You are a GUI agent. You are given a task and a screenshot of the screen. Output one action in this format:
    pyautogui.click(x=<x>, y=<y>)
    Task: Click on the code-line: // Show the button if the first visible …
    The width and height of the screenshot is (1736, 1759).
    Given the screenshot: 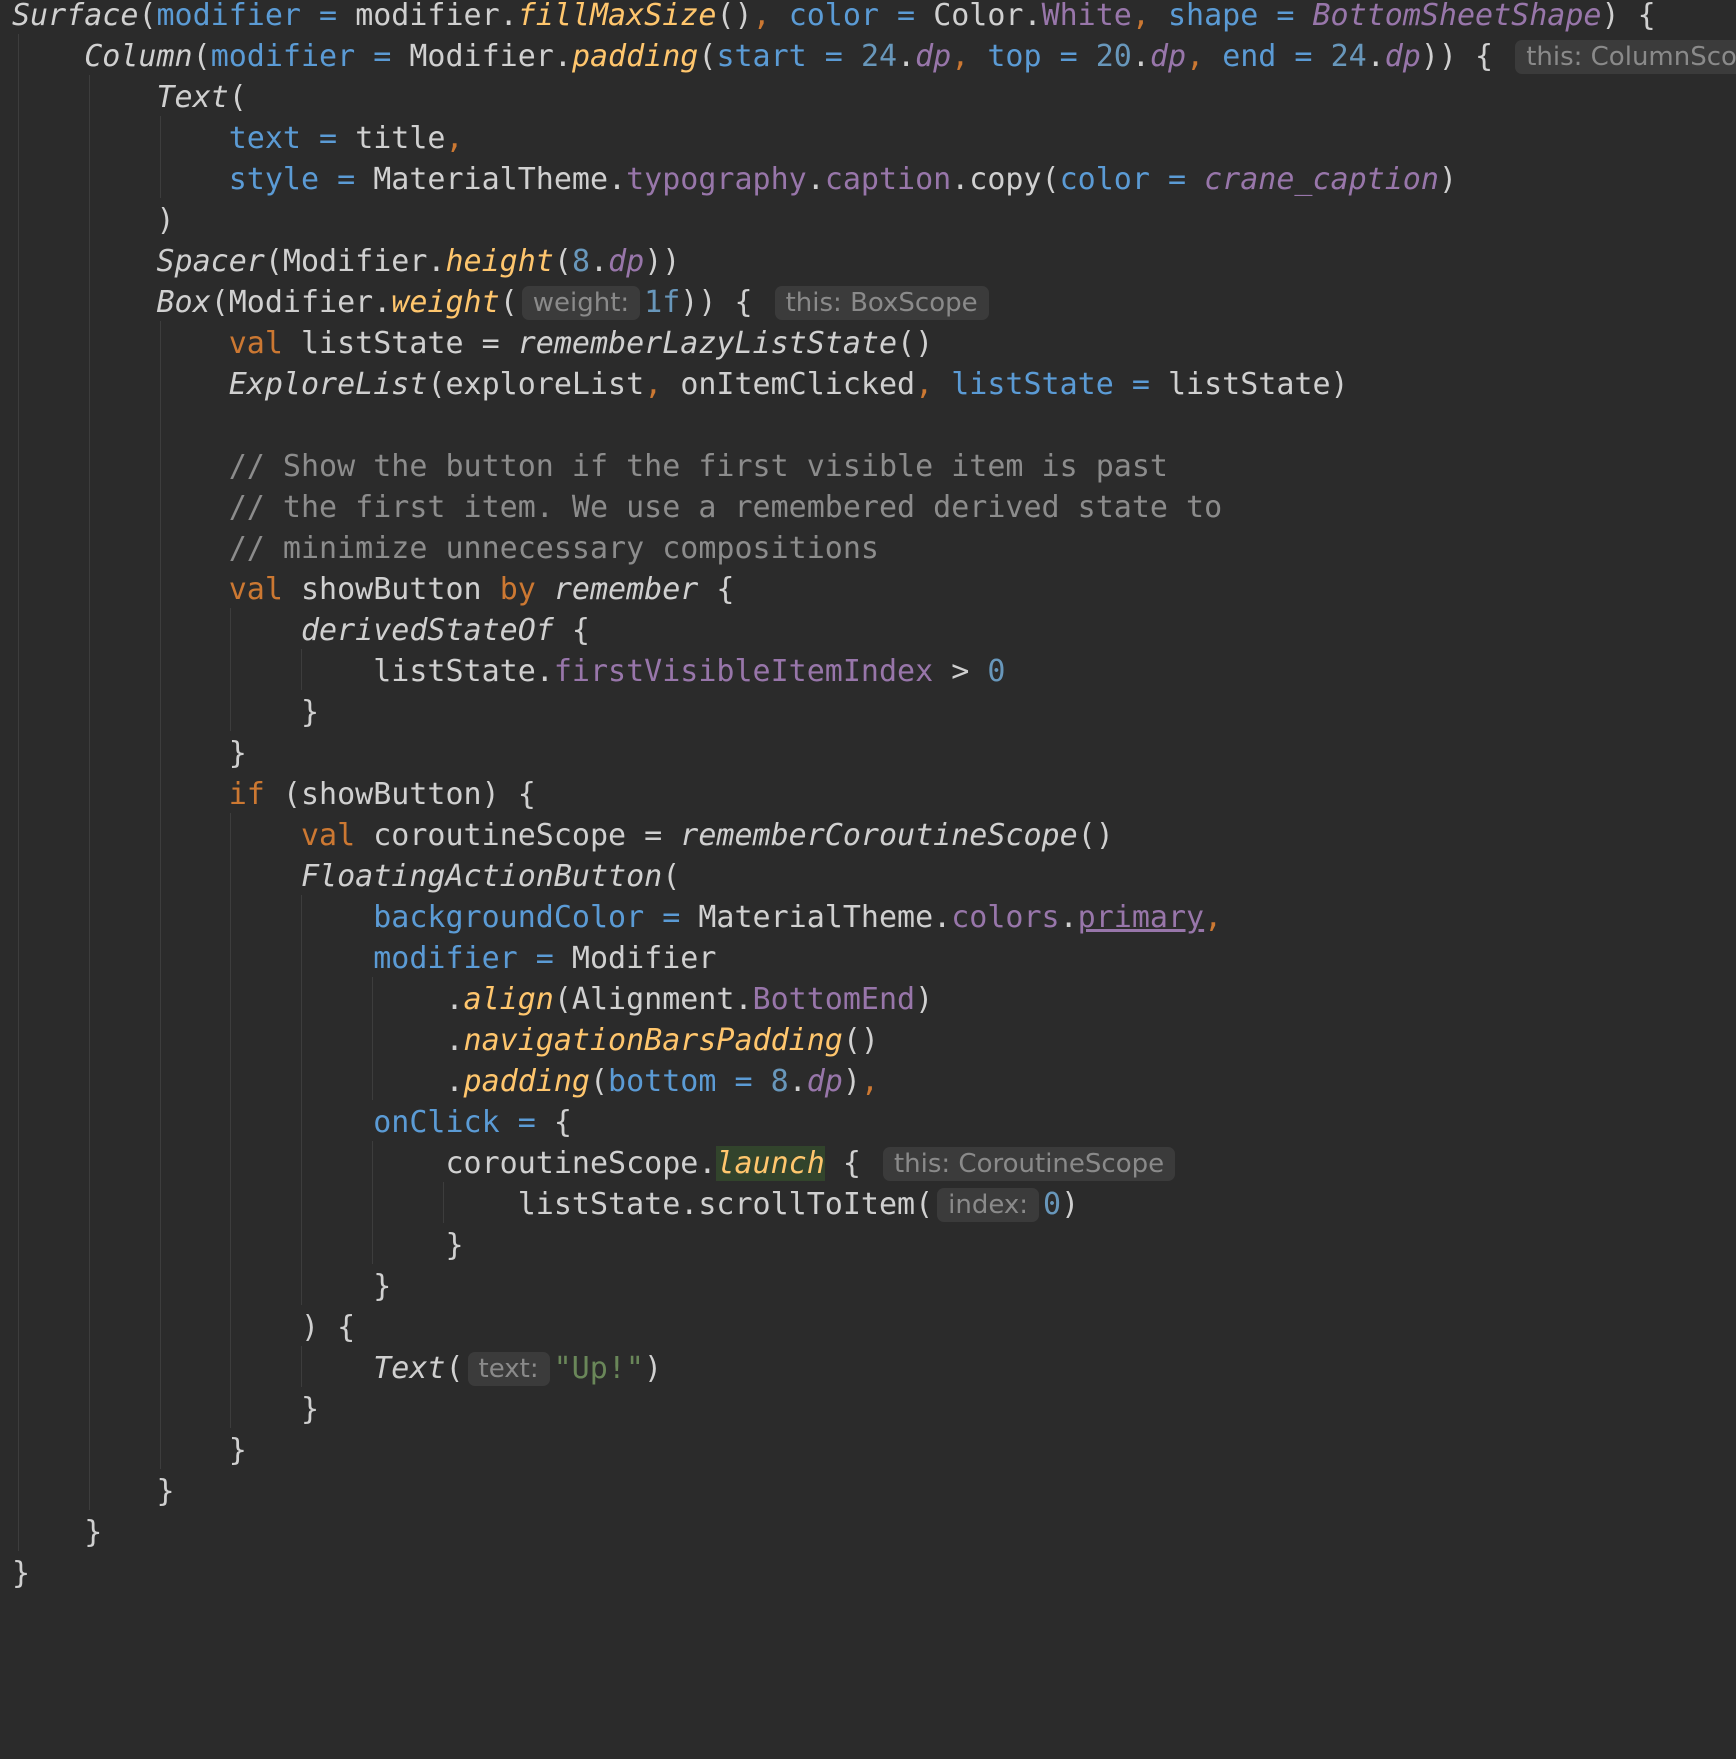 What is the action you would take?
    pyautogui.click(x=590, y=467)
    